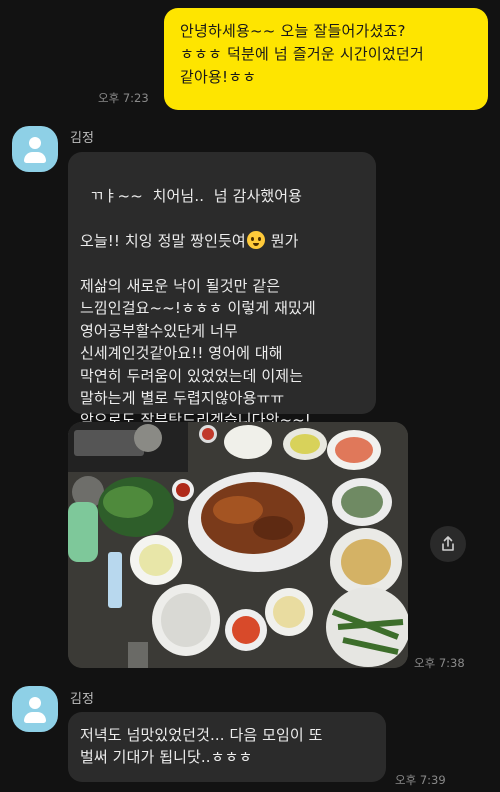  What do you see at coordinates (227, 747) in the screenshot?
I see `incoming-message-bubble: 저녁도 넘맛있었던것... 다음 모임이 또 벌써 기대가 됩니닷..ㅎㅎㅎ` at bounding box center [227, 747].